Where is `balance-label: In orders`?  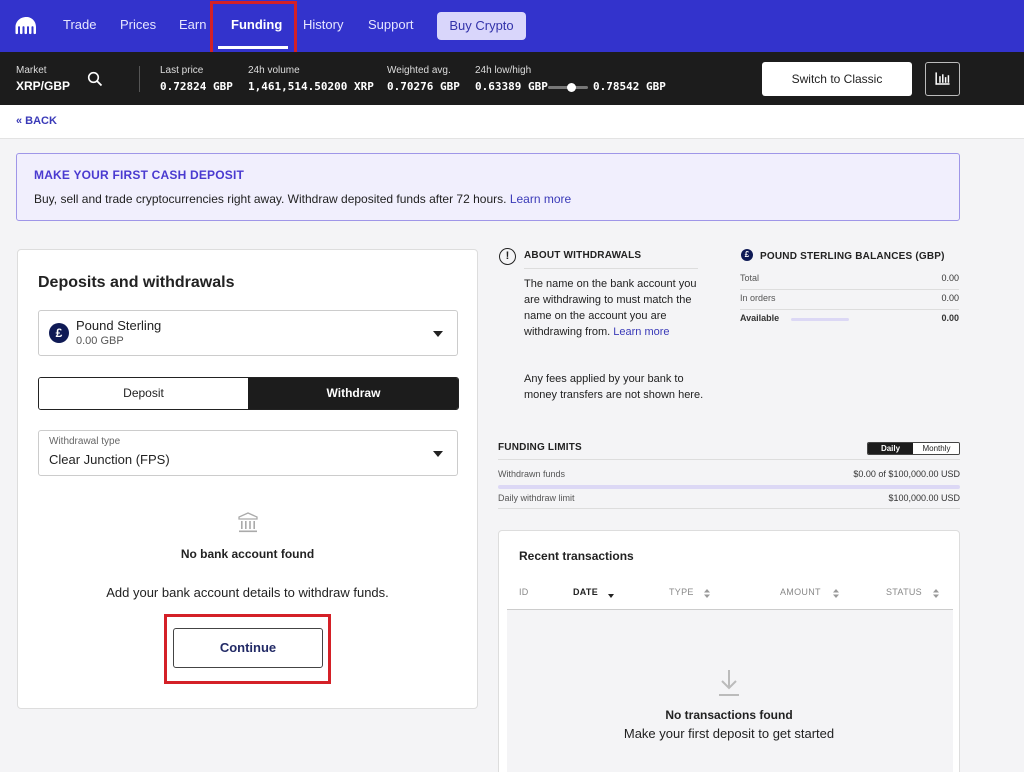
balance-label: In orders is located at coordinates (758, 298).